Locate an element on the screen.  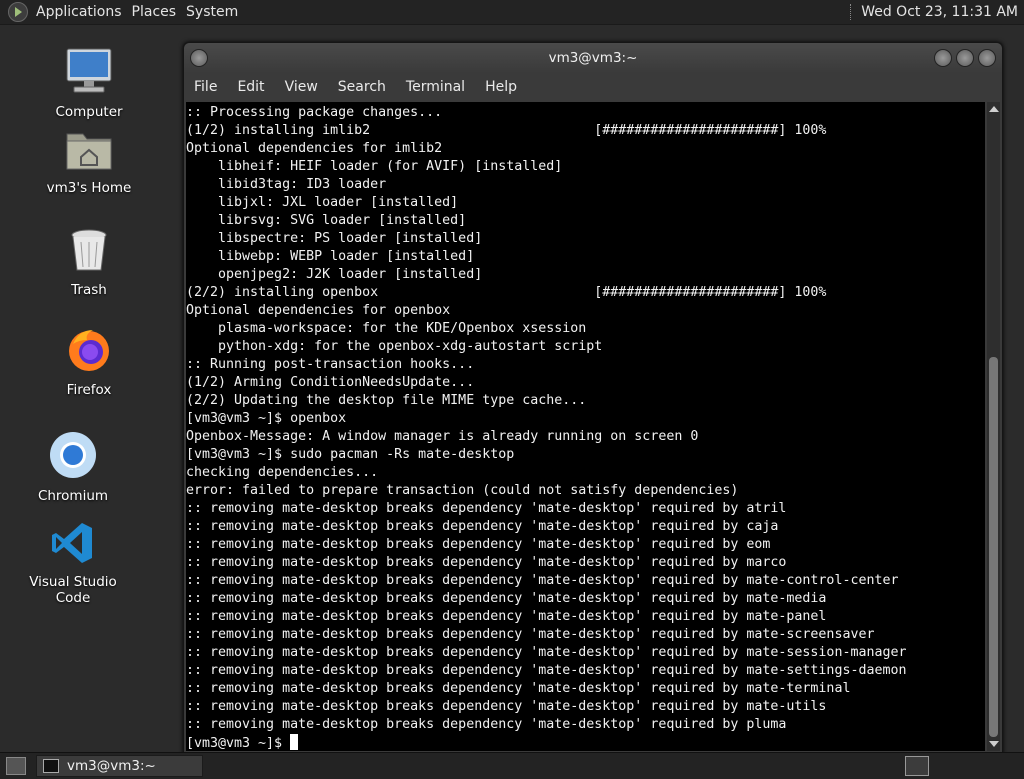
window-menu-icon is located at coordinates (199, 58).